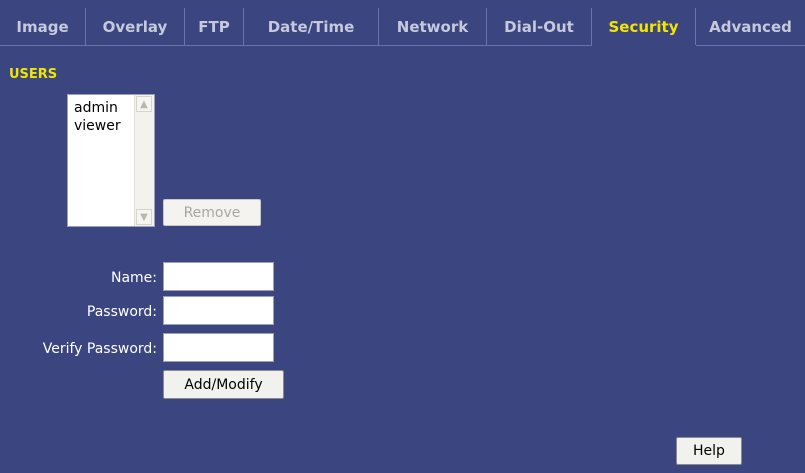 The height and width of the screenshot is (473, 805). I want to click on listbox-scrollbar: ▲ ▼, so click(144, 160).